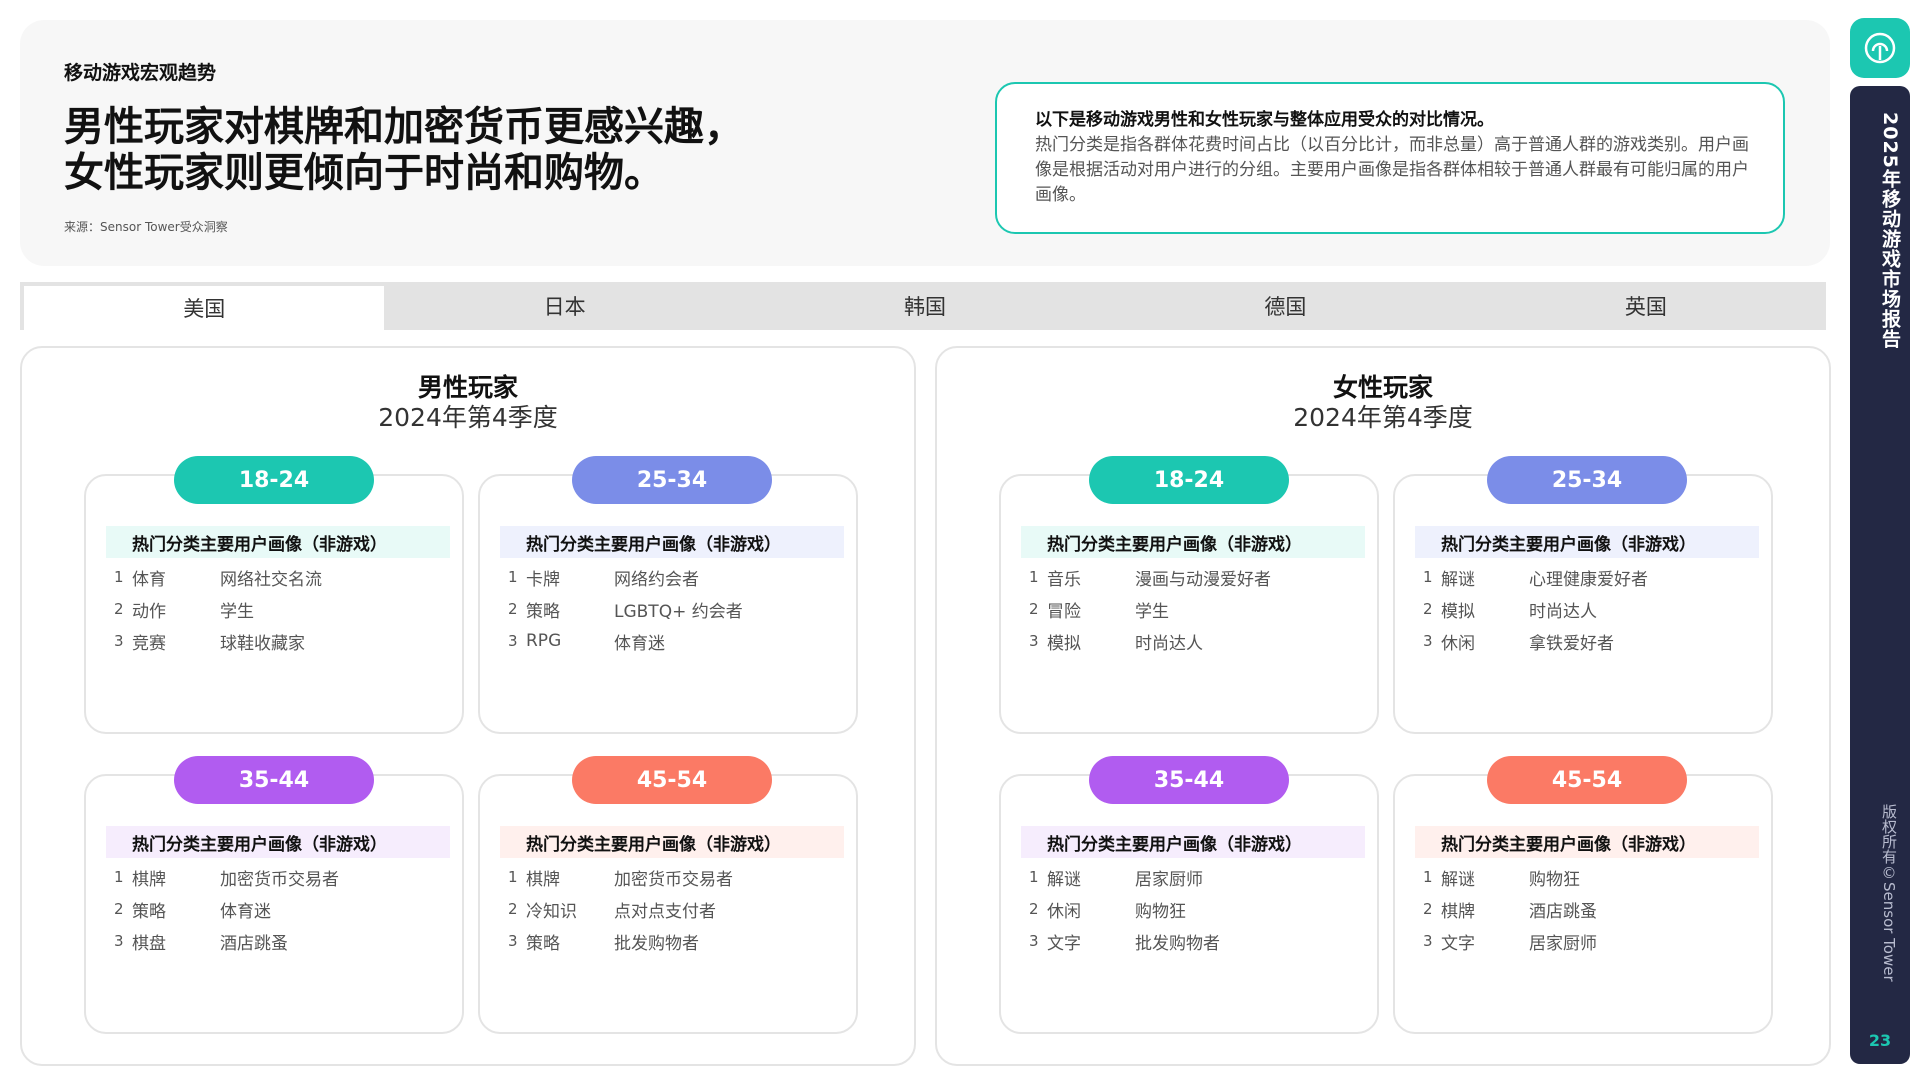 The height and width of the screenshot is (1080, 1920). Describe the element at coordinates (544, 641) in the screenshot. I see `category: RPG` at that location.